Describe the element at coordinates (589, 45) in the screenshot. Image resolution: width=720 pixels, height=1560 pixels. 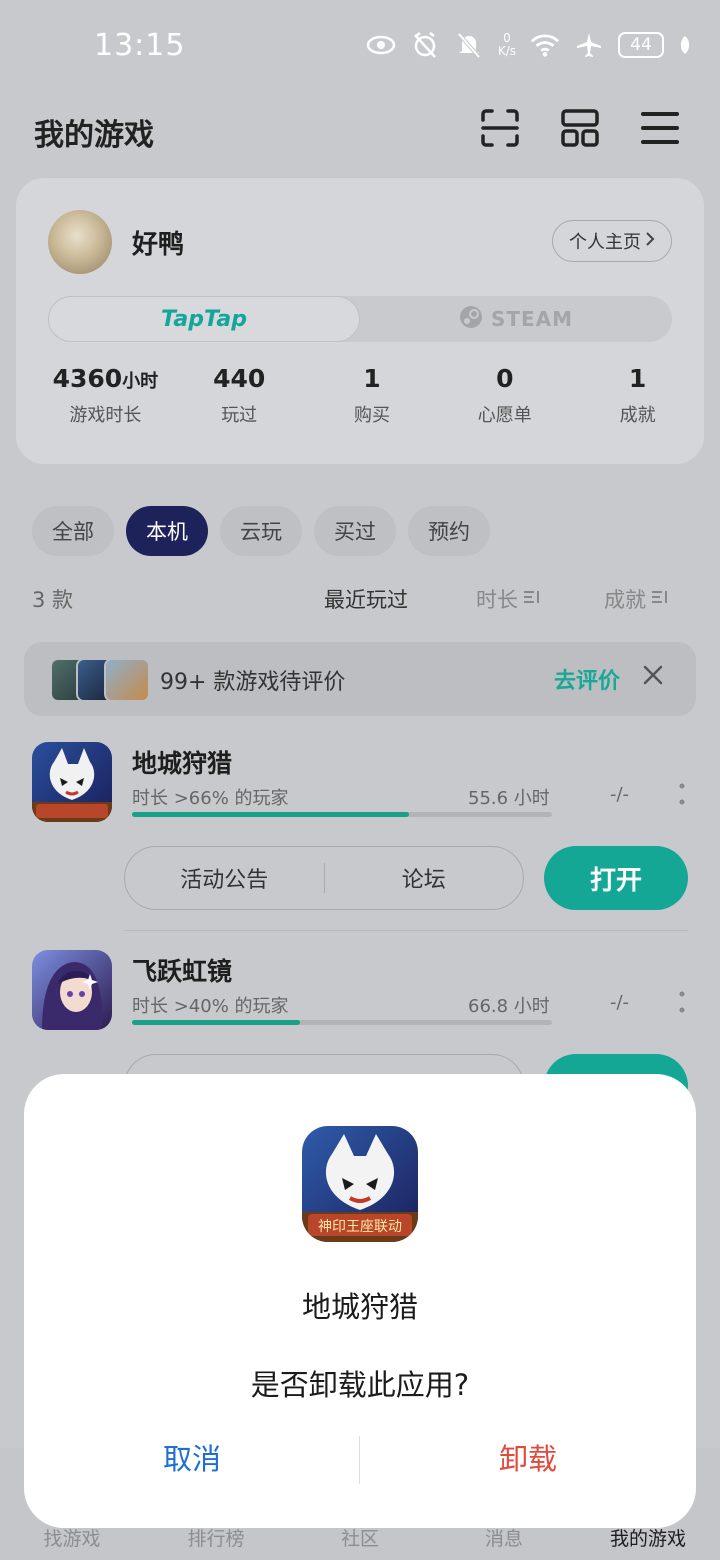
I see `airplane-icon` at that location.